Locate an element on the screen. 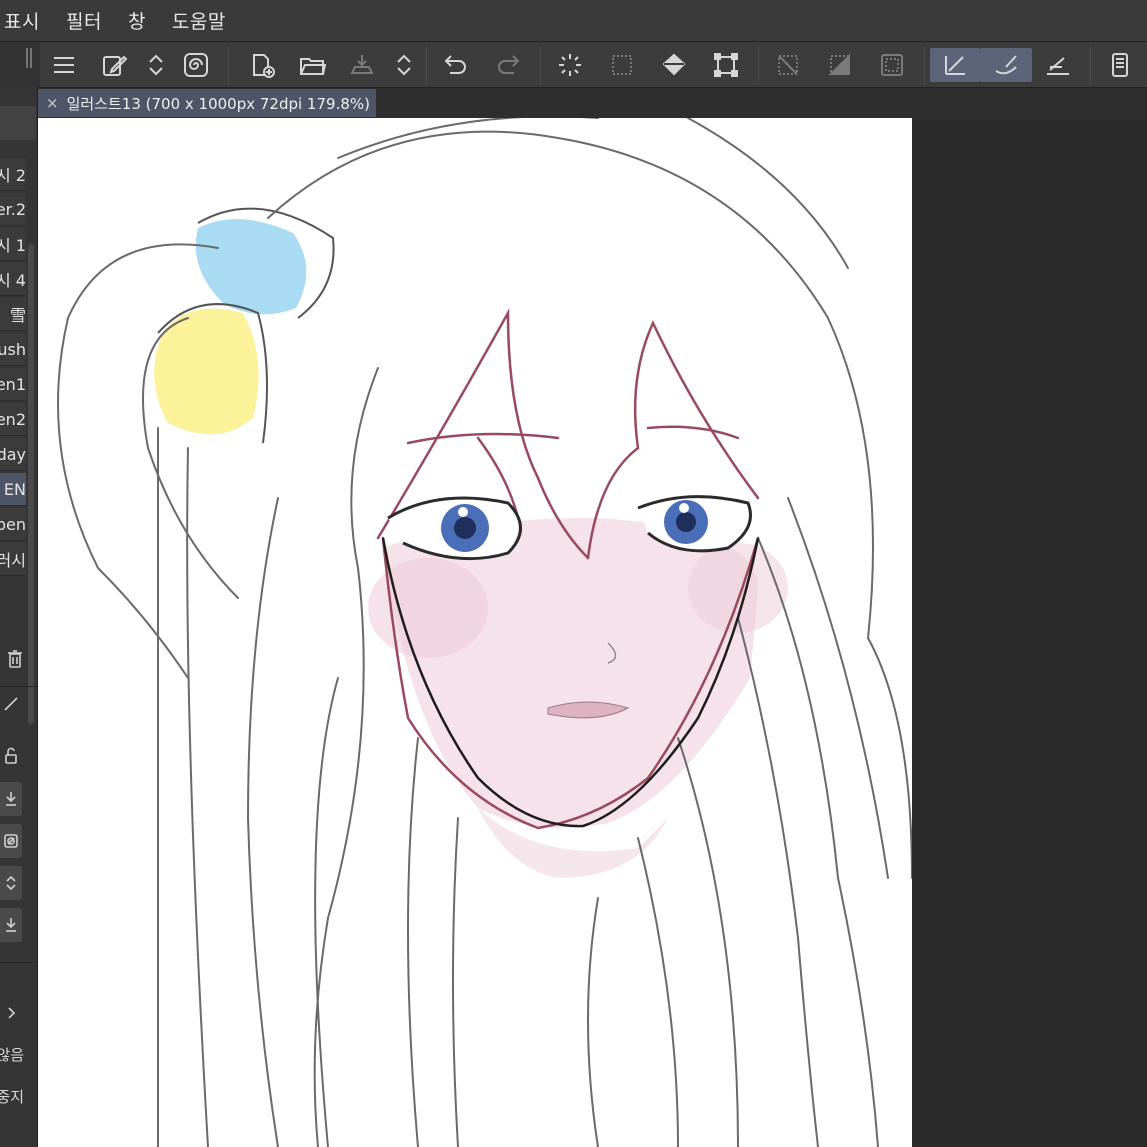  brush-item: er.2 is located at coordinates (13, 209).